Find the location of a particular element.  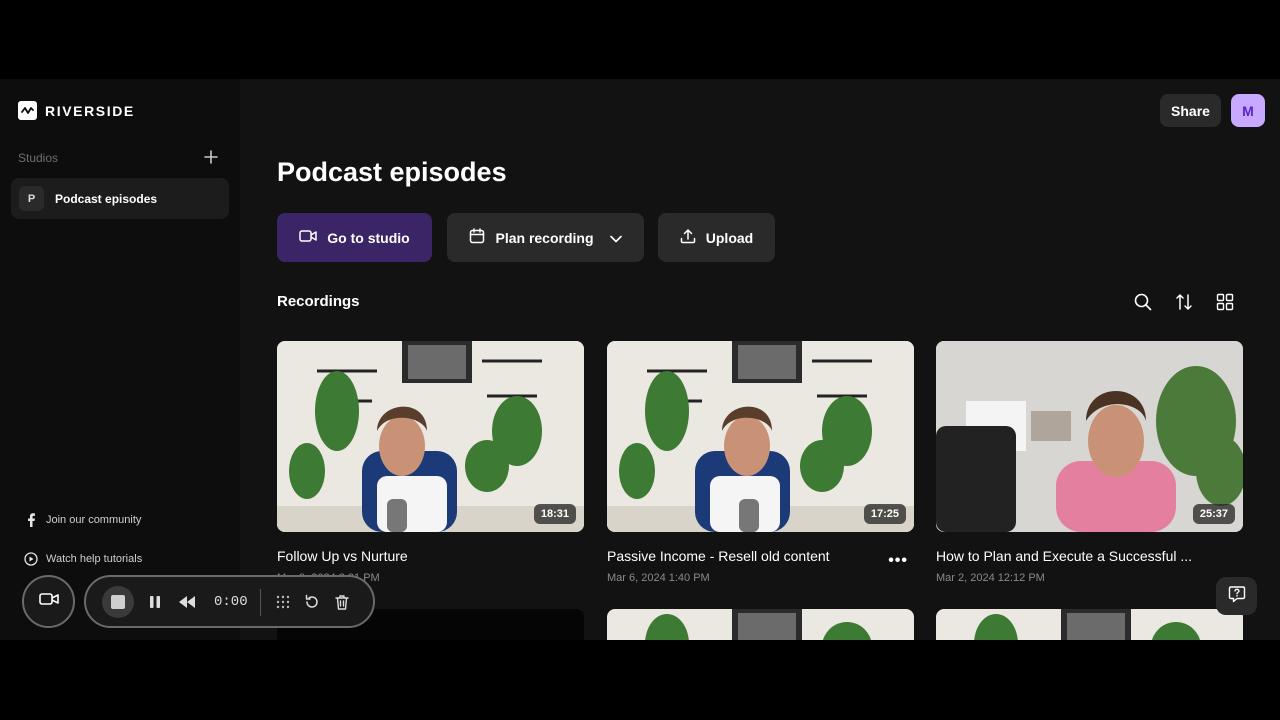

upload-icon is located at coordinates (688, 237).